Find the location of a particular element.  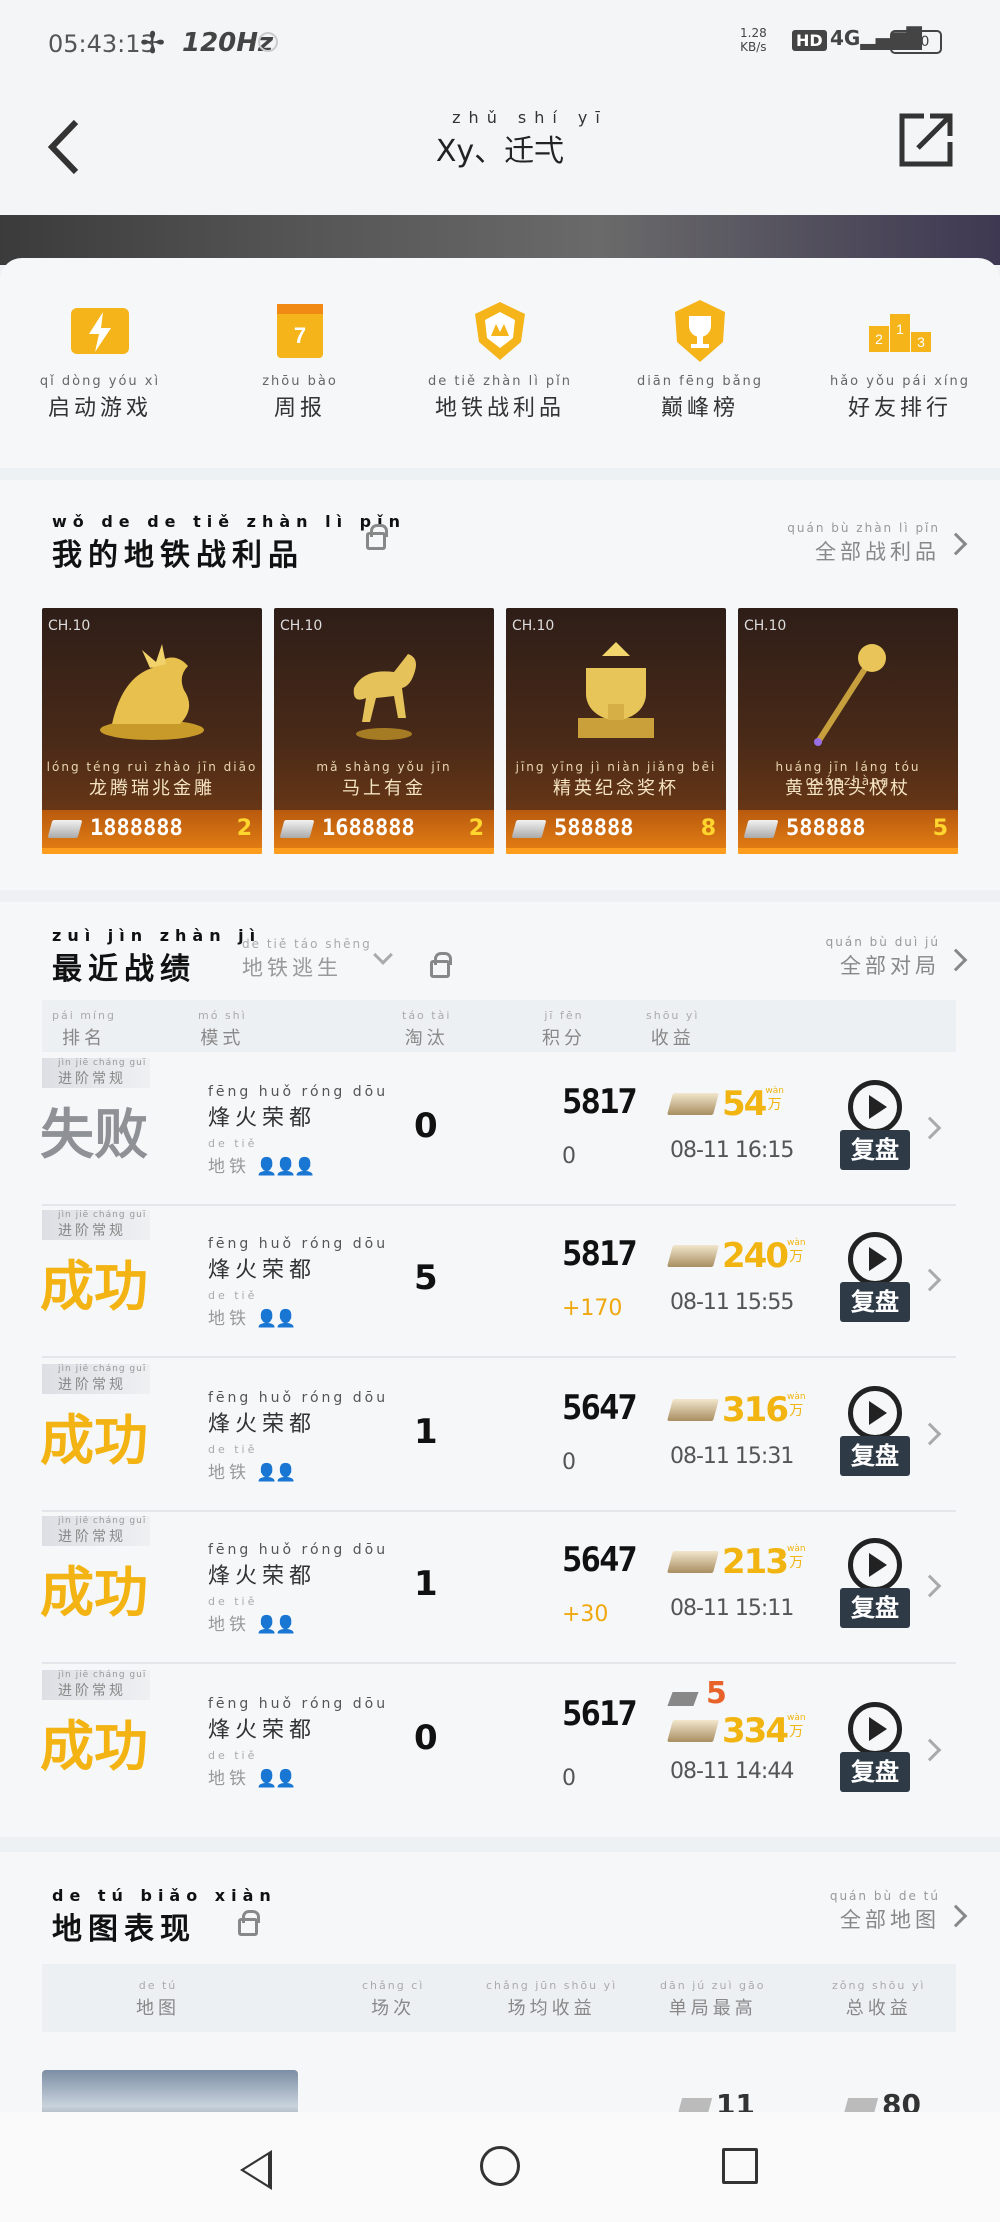

quick-action-calendar: 7 zhōu bào 周报 is located at coordinates (300, 360).